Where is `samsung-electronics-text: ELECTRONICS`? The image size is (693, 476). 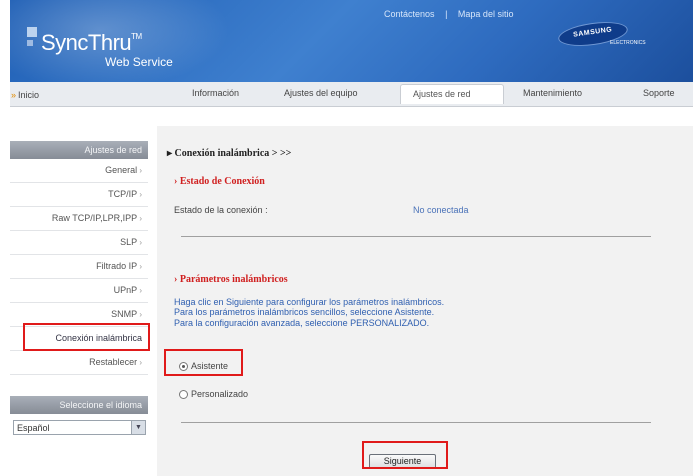
samsung-electronics-text: ELECTRONICS is located at coordinates (628, 43).